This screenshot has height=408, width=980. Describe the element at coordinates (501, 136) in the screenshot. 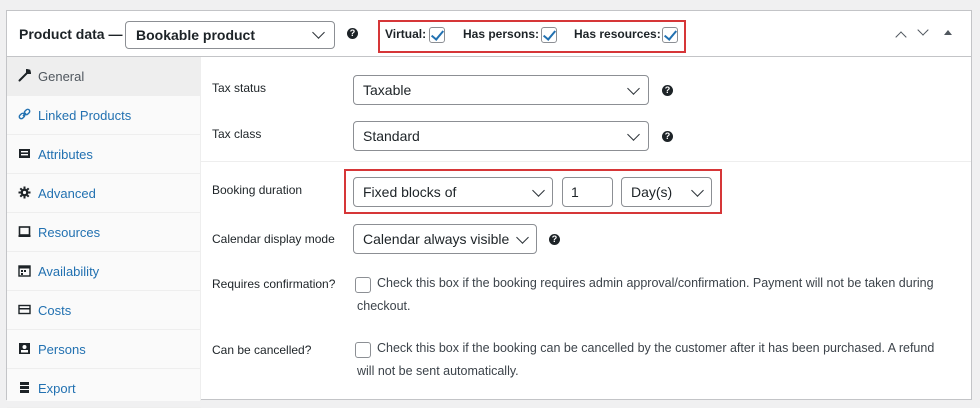

I see `tax-class-select: Standard` at that location.